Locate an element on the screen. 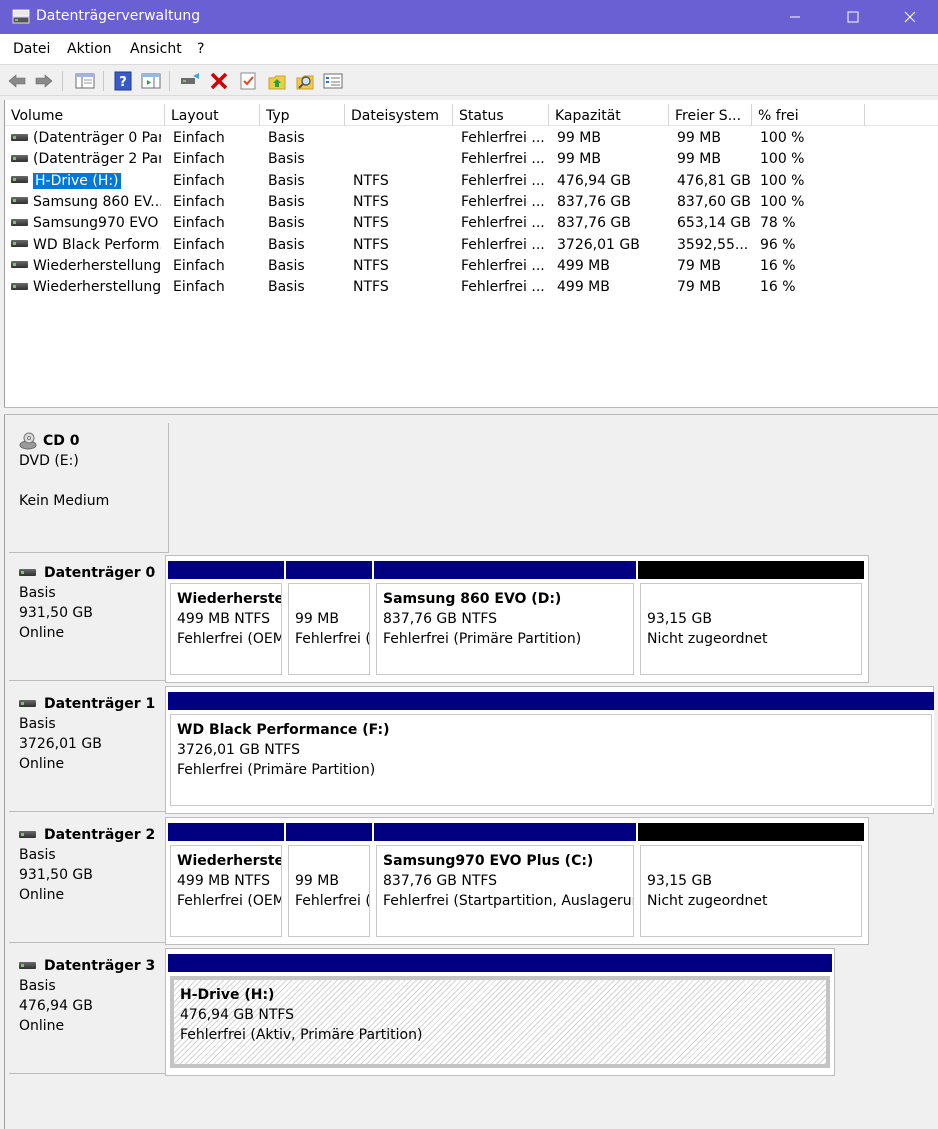  cd-0-label: CD 0 DVD (E:) Kein Medium is located at coordinates (89, 488).